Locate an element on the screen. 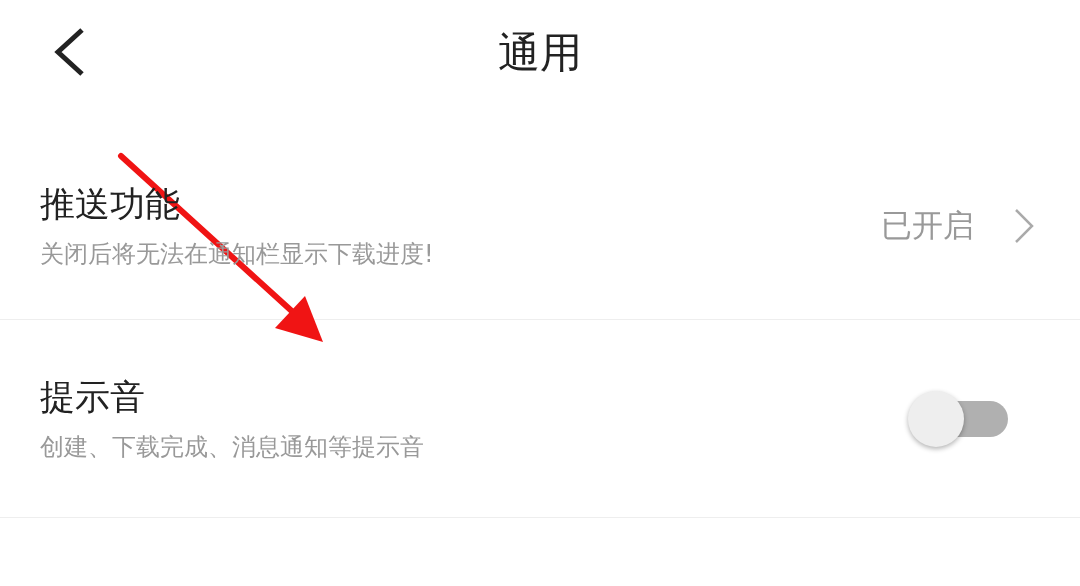 This screenshot has height=586, width=1080. setting-value: 已开启 is located at coordinates (927, 225).